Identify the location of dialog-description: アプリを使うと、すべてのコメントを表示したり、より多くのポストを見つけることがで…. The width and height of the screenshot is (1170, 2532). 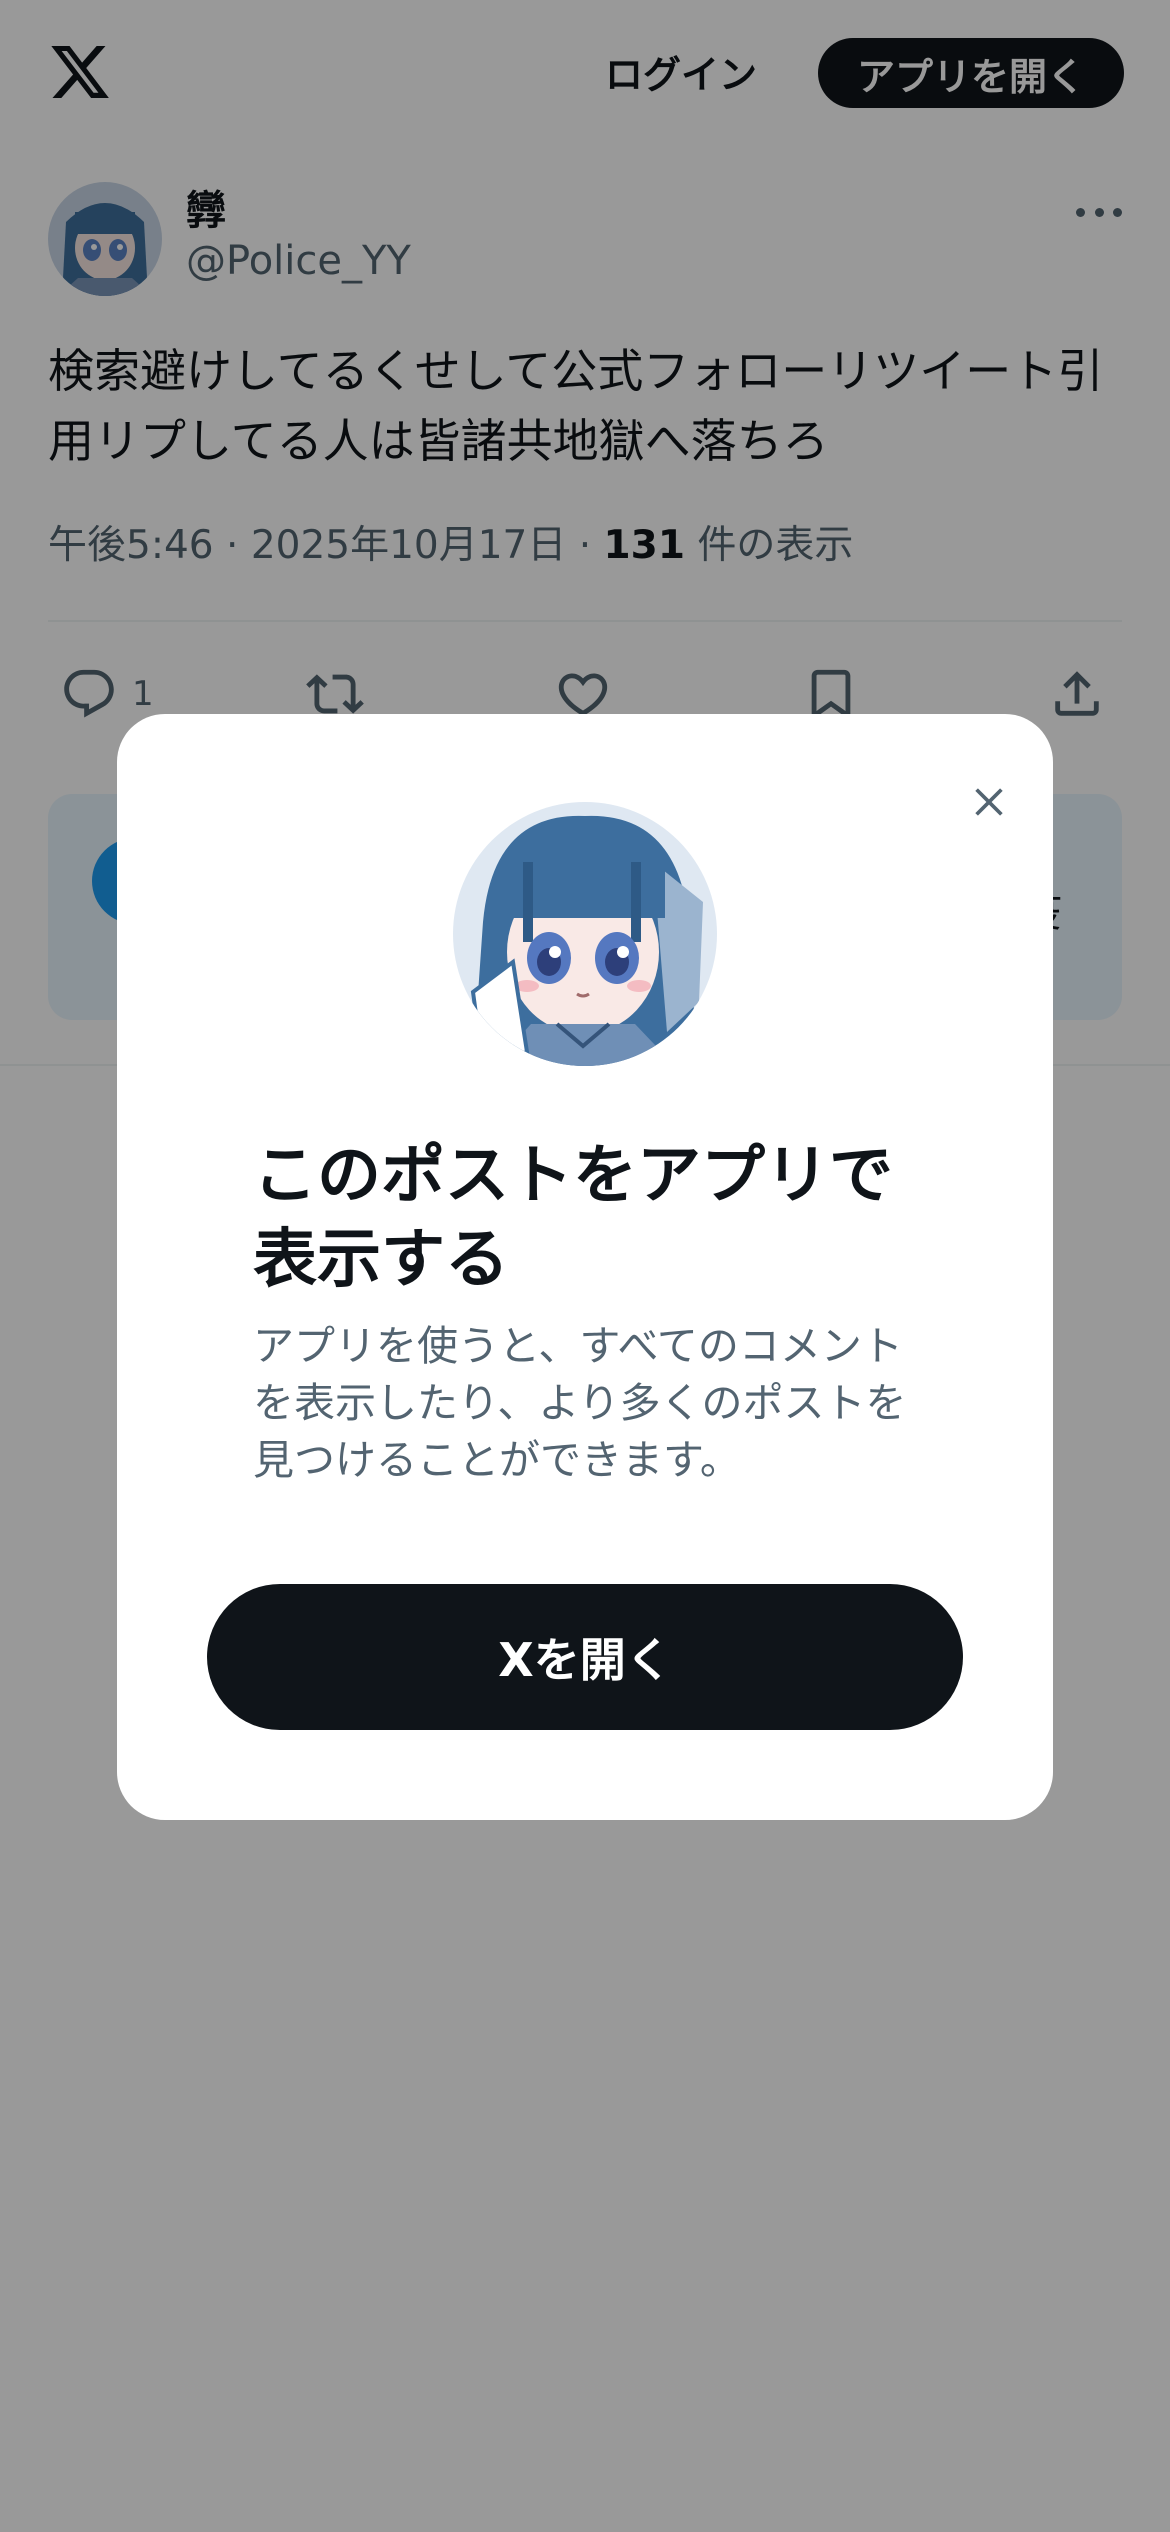
(580, 1403).